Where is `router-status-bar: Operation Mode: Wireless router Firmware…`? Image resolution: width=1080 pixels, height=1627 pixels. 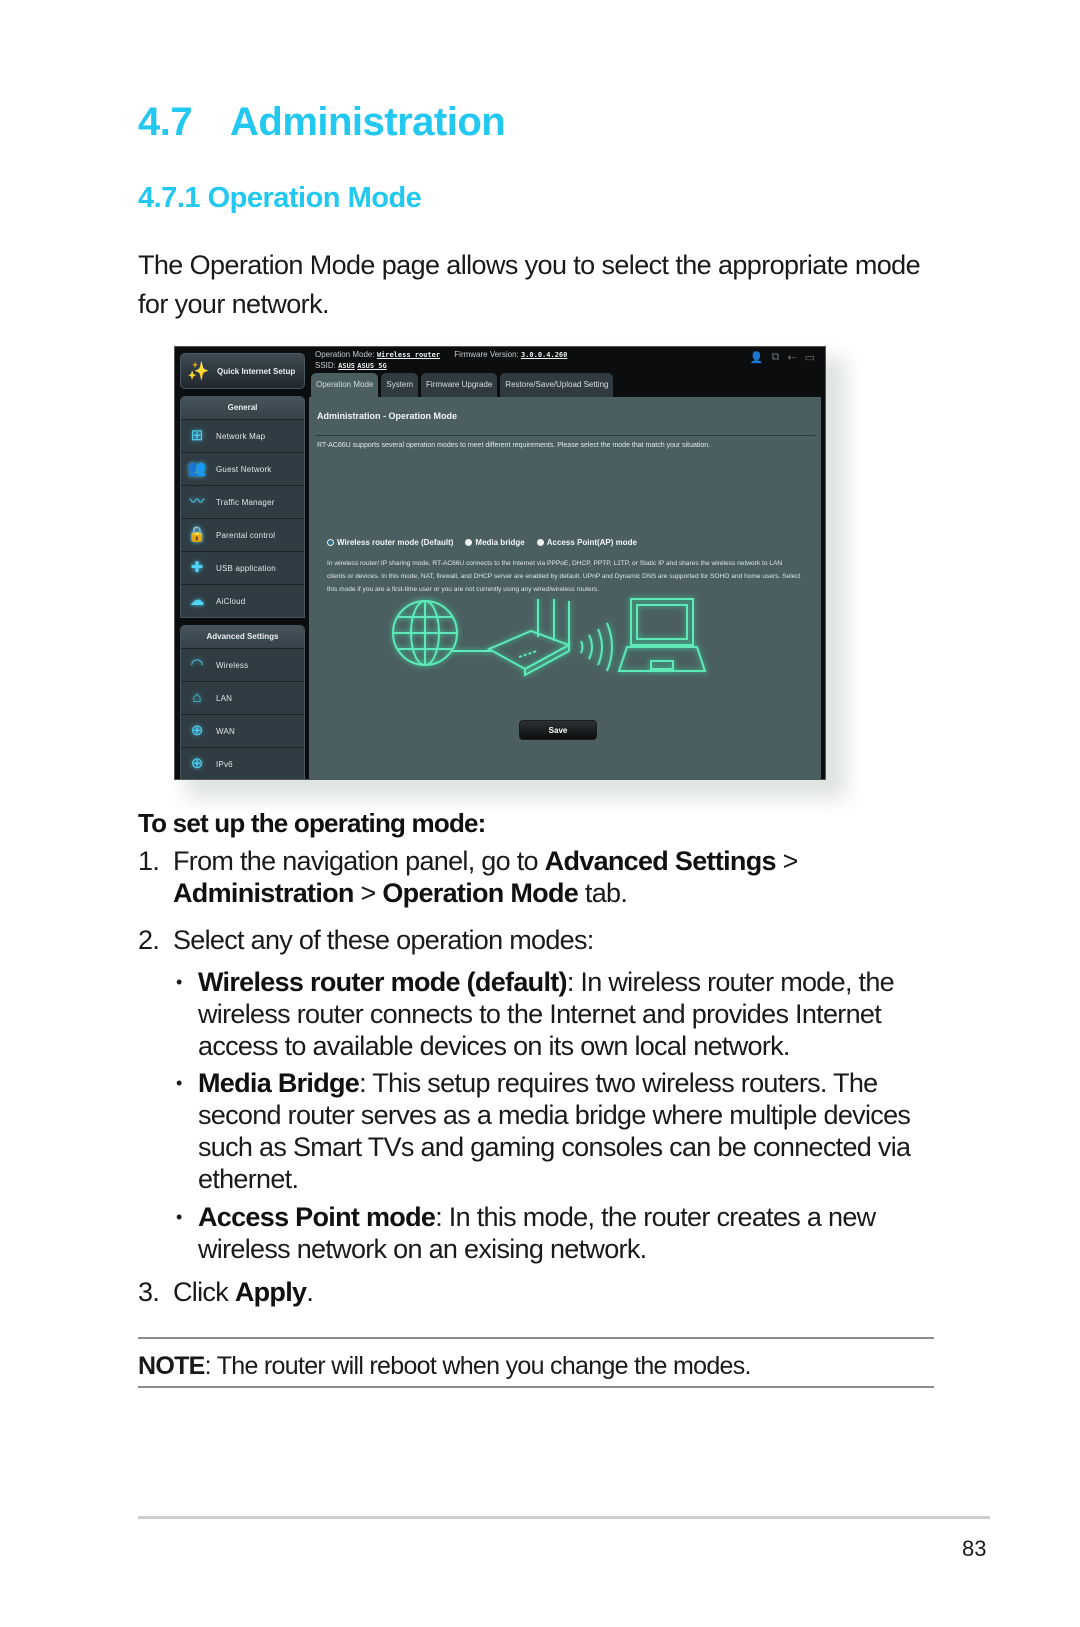 router-status-bar: Operation Mode: Wireless router Firmware… is located at coordinates (565, 360).